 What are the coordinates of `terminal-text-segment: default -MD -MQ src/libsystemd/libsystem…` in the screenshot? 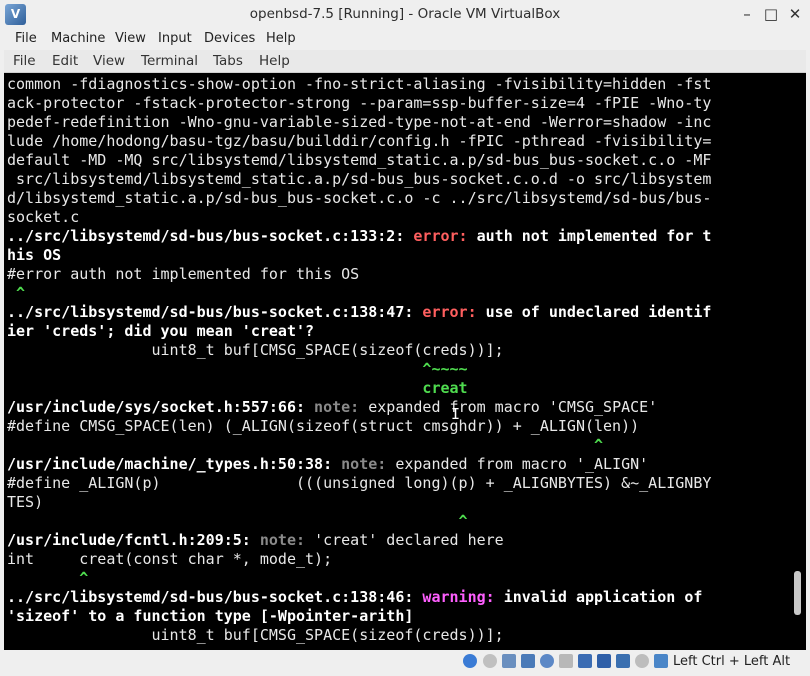 It's located at (359, 160).